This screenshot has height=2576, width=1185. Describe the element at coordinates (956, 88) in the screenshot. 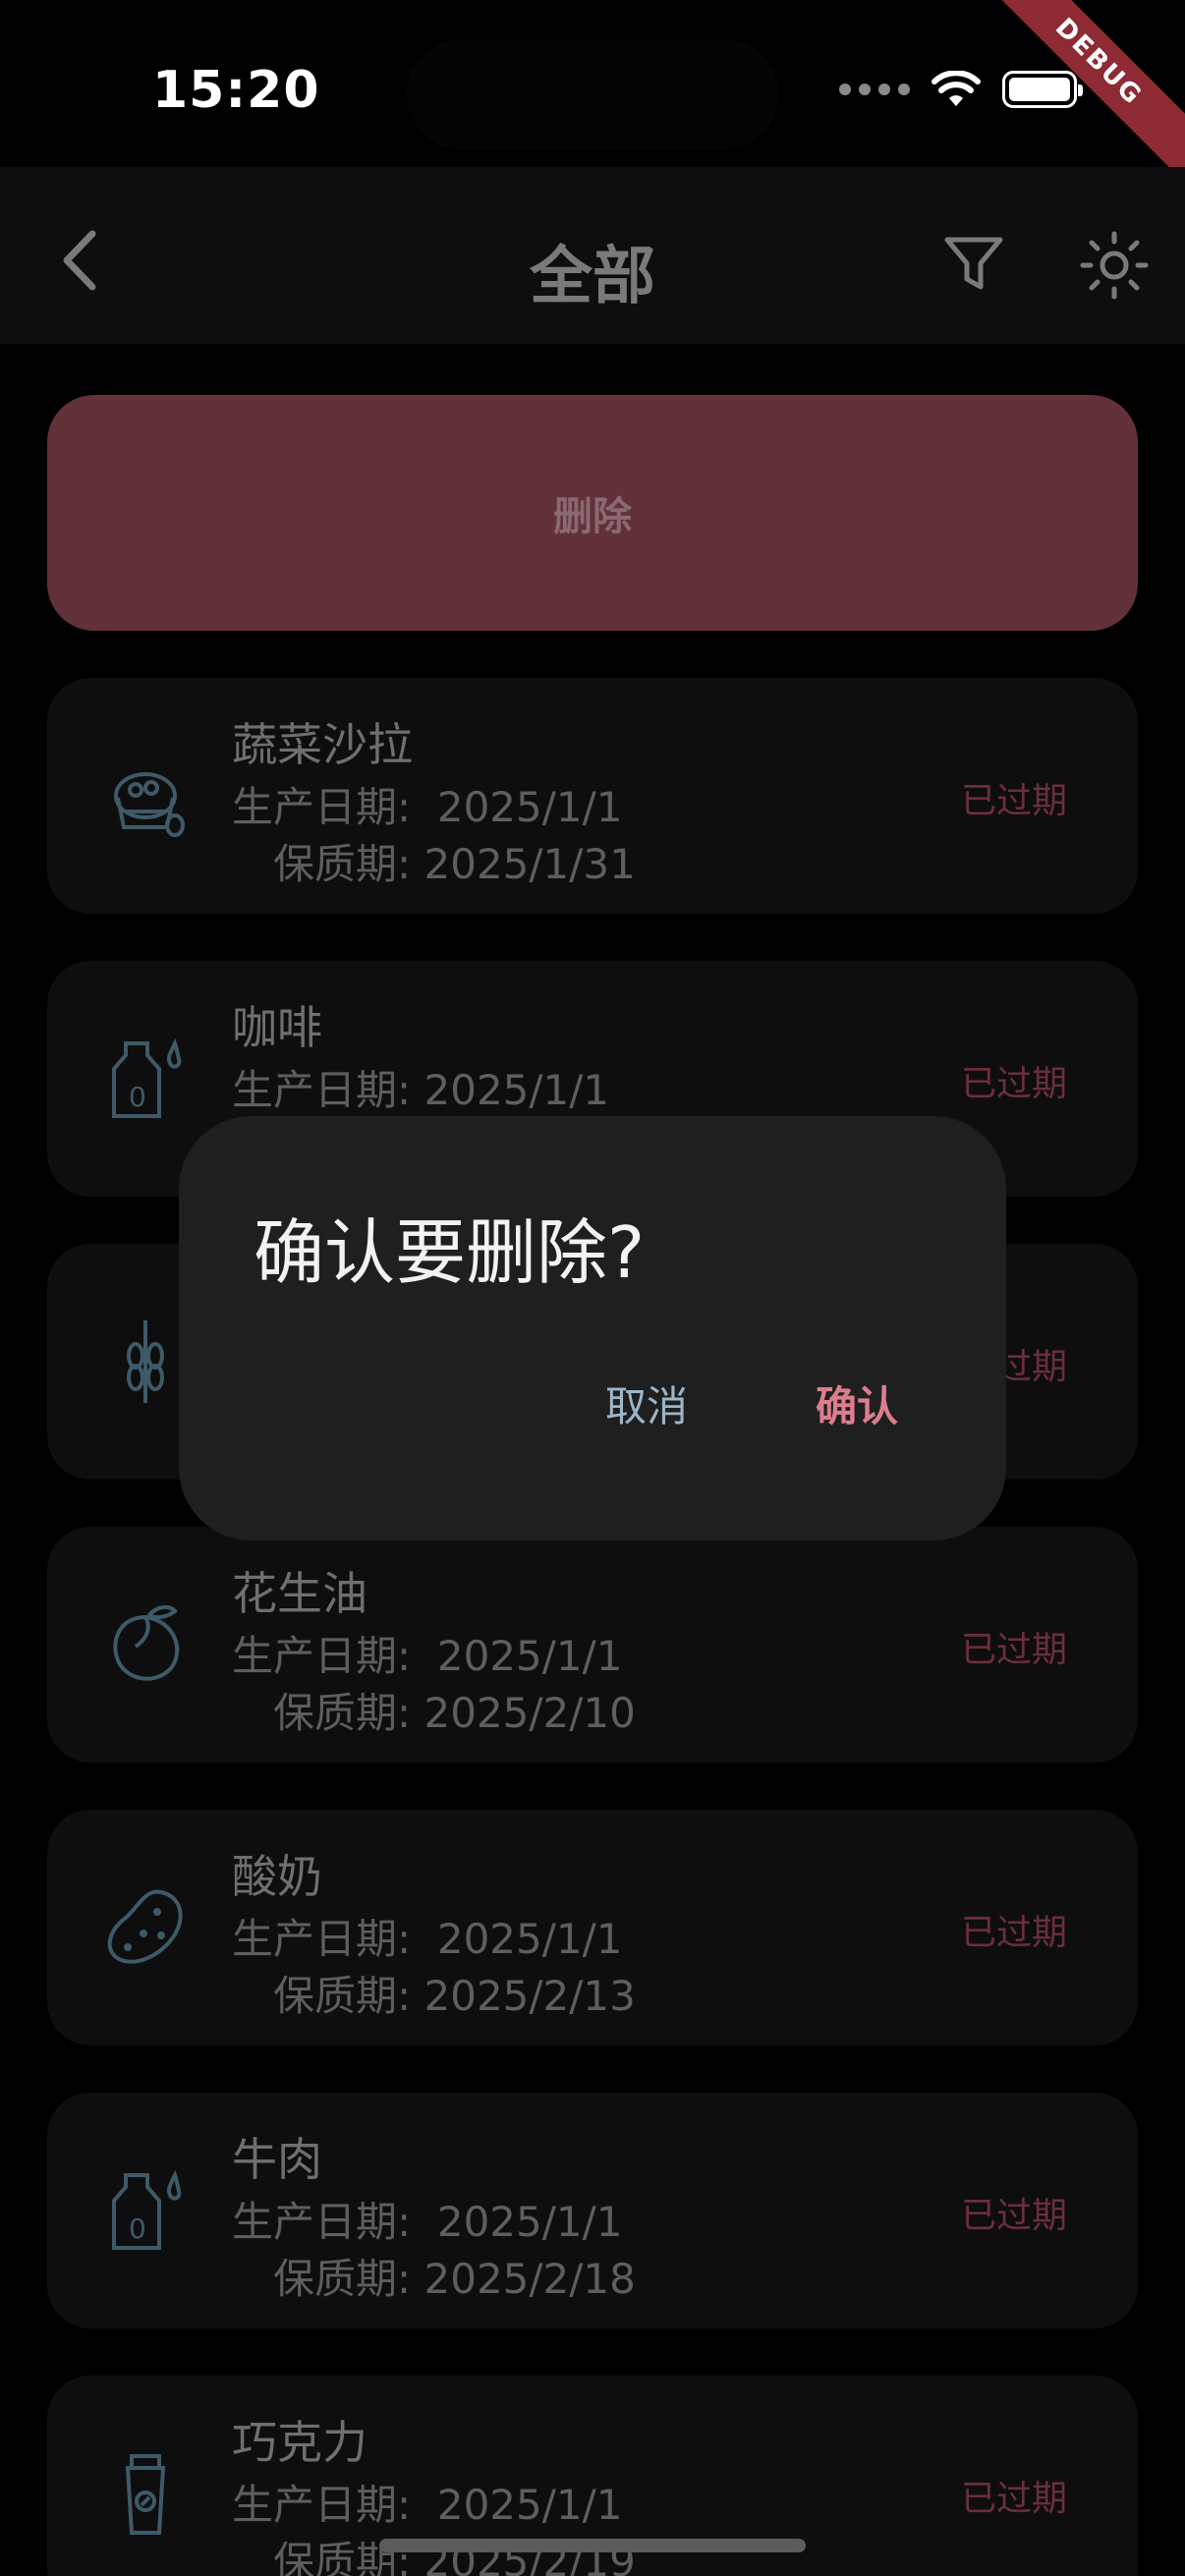

I see `wifi-icon` at that location.